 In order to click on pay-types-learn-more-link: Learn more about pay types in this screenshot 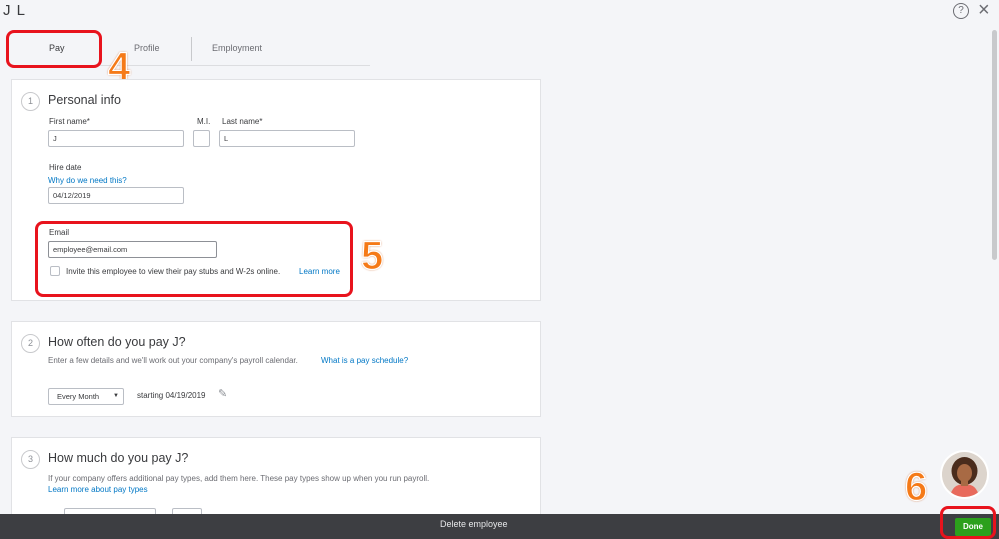, I will do `click(98, 489)`.